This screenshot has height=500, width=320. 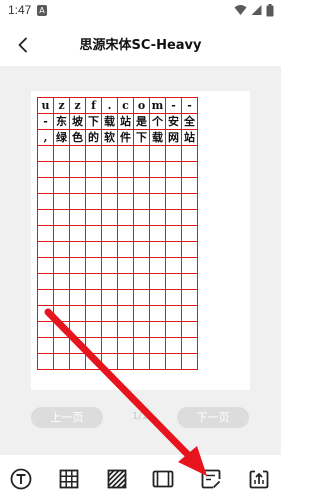 What do you see at coordinates (213, 417) in the screenshot?
I see `next-page-button: 下一页` at bounding box center [213, 417].